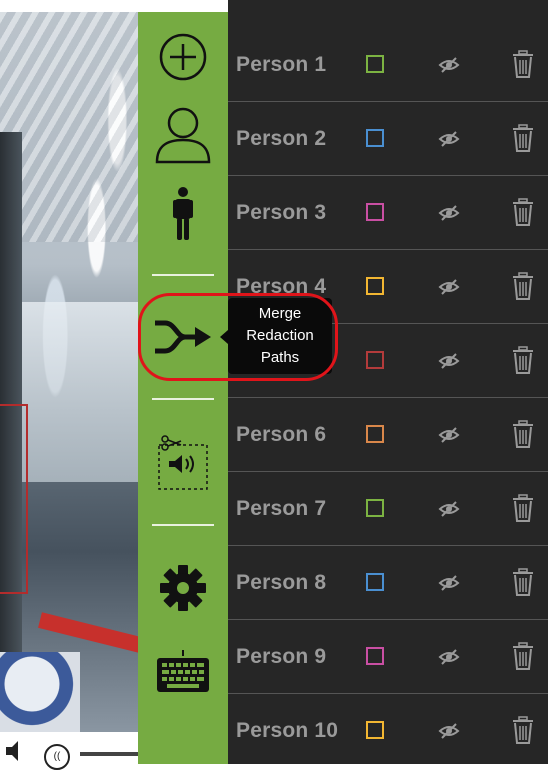 This screenshot has width=548, height=770. Describe the element at coordinates (388, 583) in the screenshot. I see `person-row: Person 8` at that location.